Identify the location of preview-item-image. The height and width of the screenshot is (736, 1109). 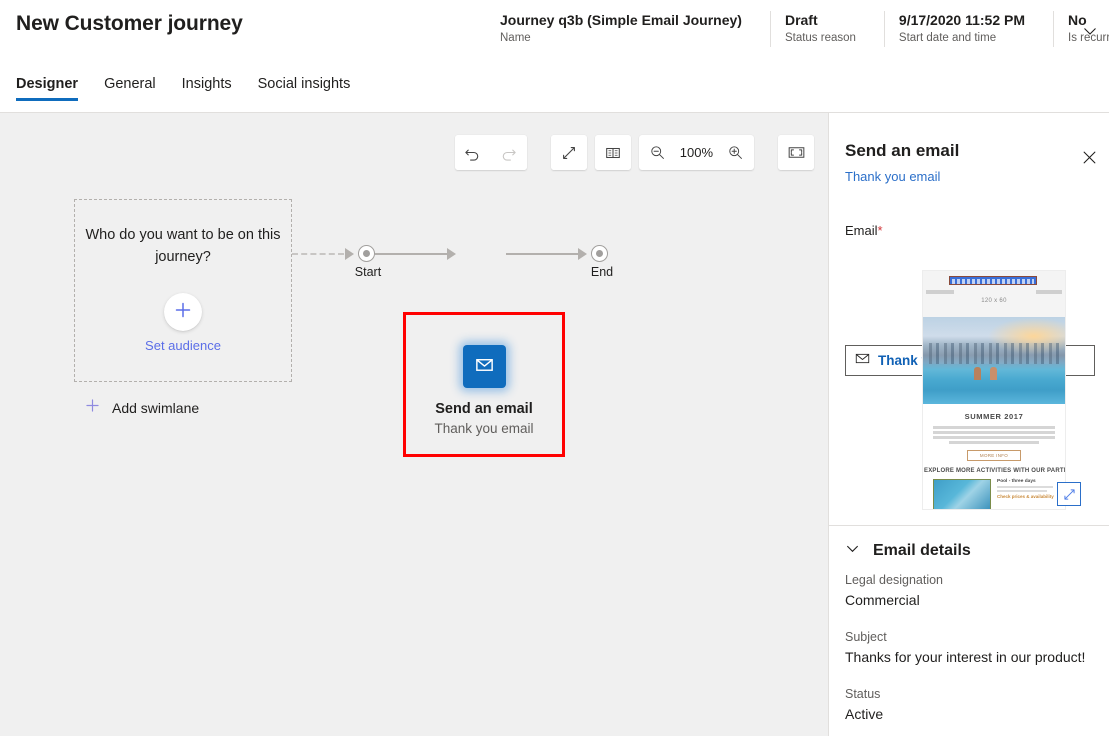
(962, 493).